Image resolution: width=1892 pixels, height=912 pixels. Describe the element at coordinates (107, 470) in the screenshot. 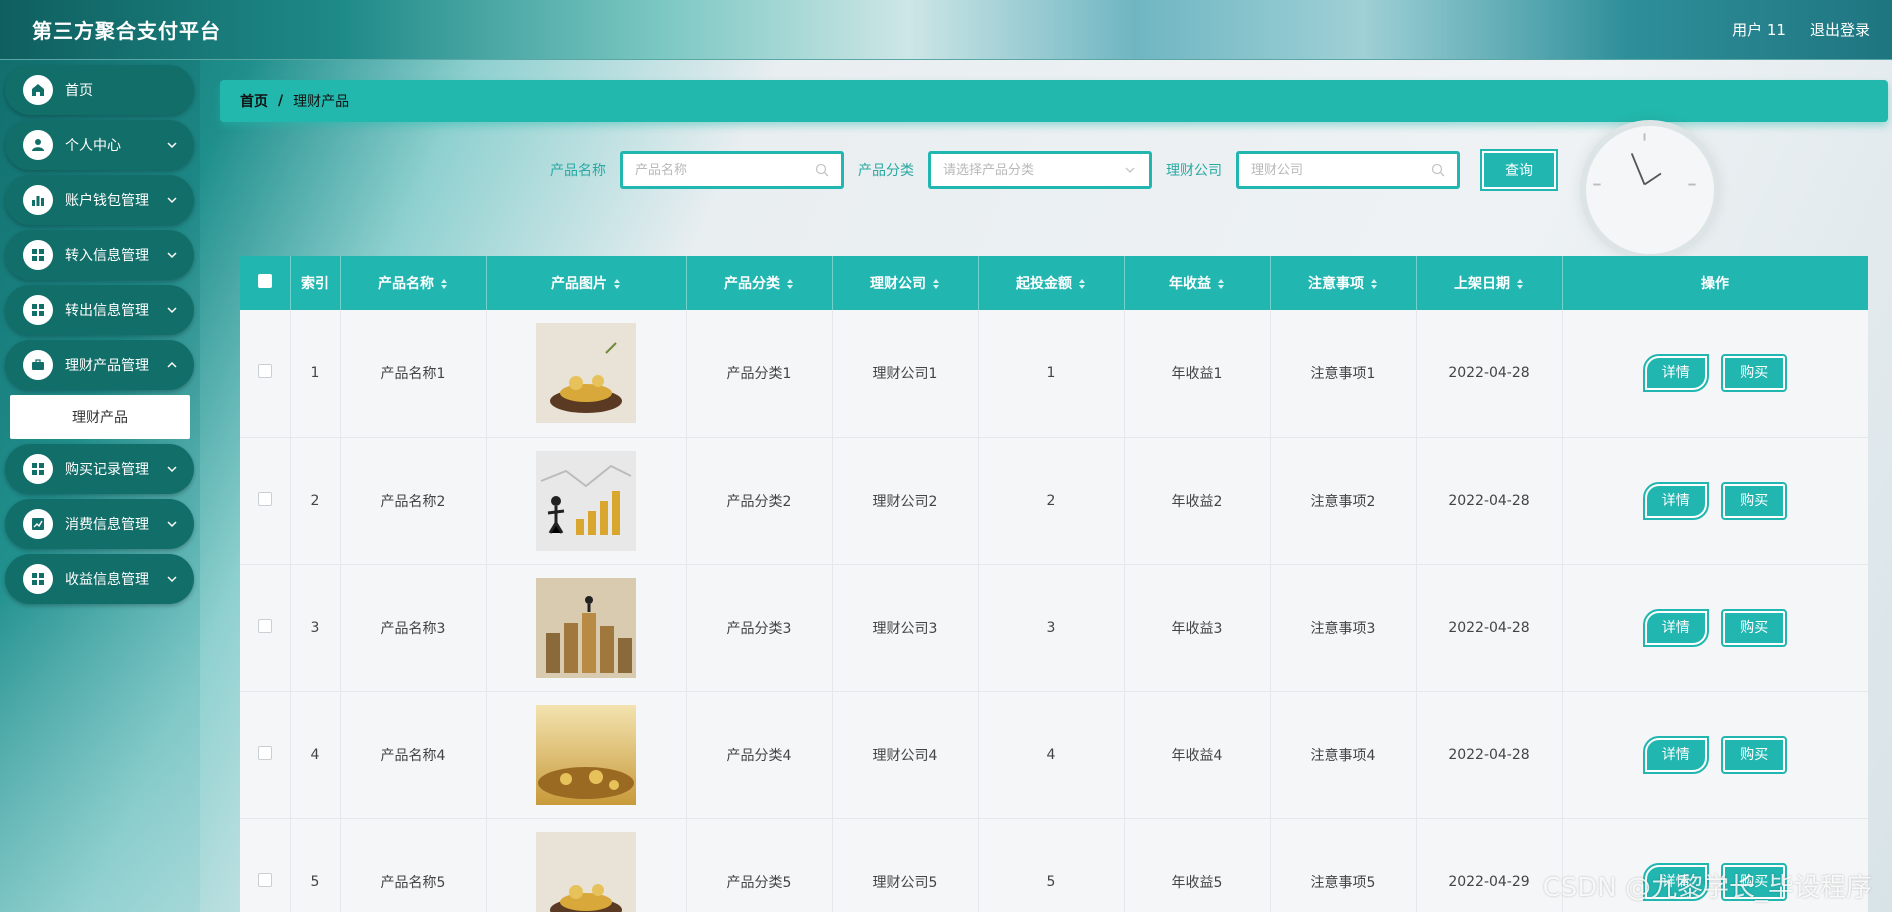

I see `sidebar-item-label: 购买记录管理` at that location.